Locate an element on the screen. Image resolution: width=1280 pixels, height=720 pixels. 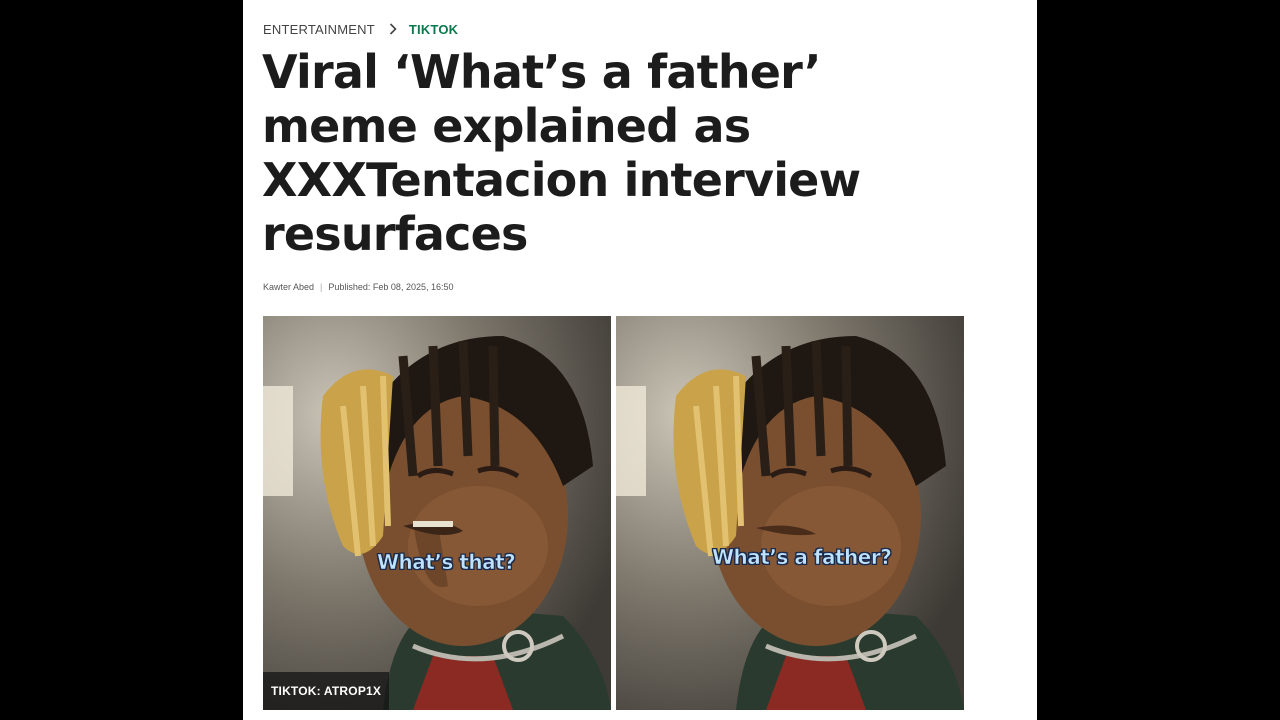
meme-frame-left: What’s that? TIKTOK: ATROP1X is located at coordinates (437, 513).